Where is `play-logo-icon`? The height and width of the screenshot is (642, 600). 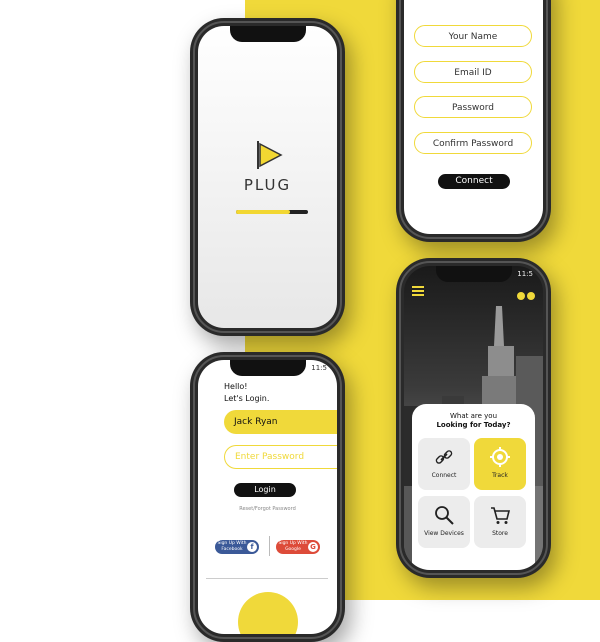 play-logo-icon is located at coordinates (269, 155).